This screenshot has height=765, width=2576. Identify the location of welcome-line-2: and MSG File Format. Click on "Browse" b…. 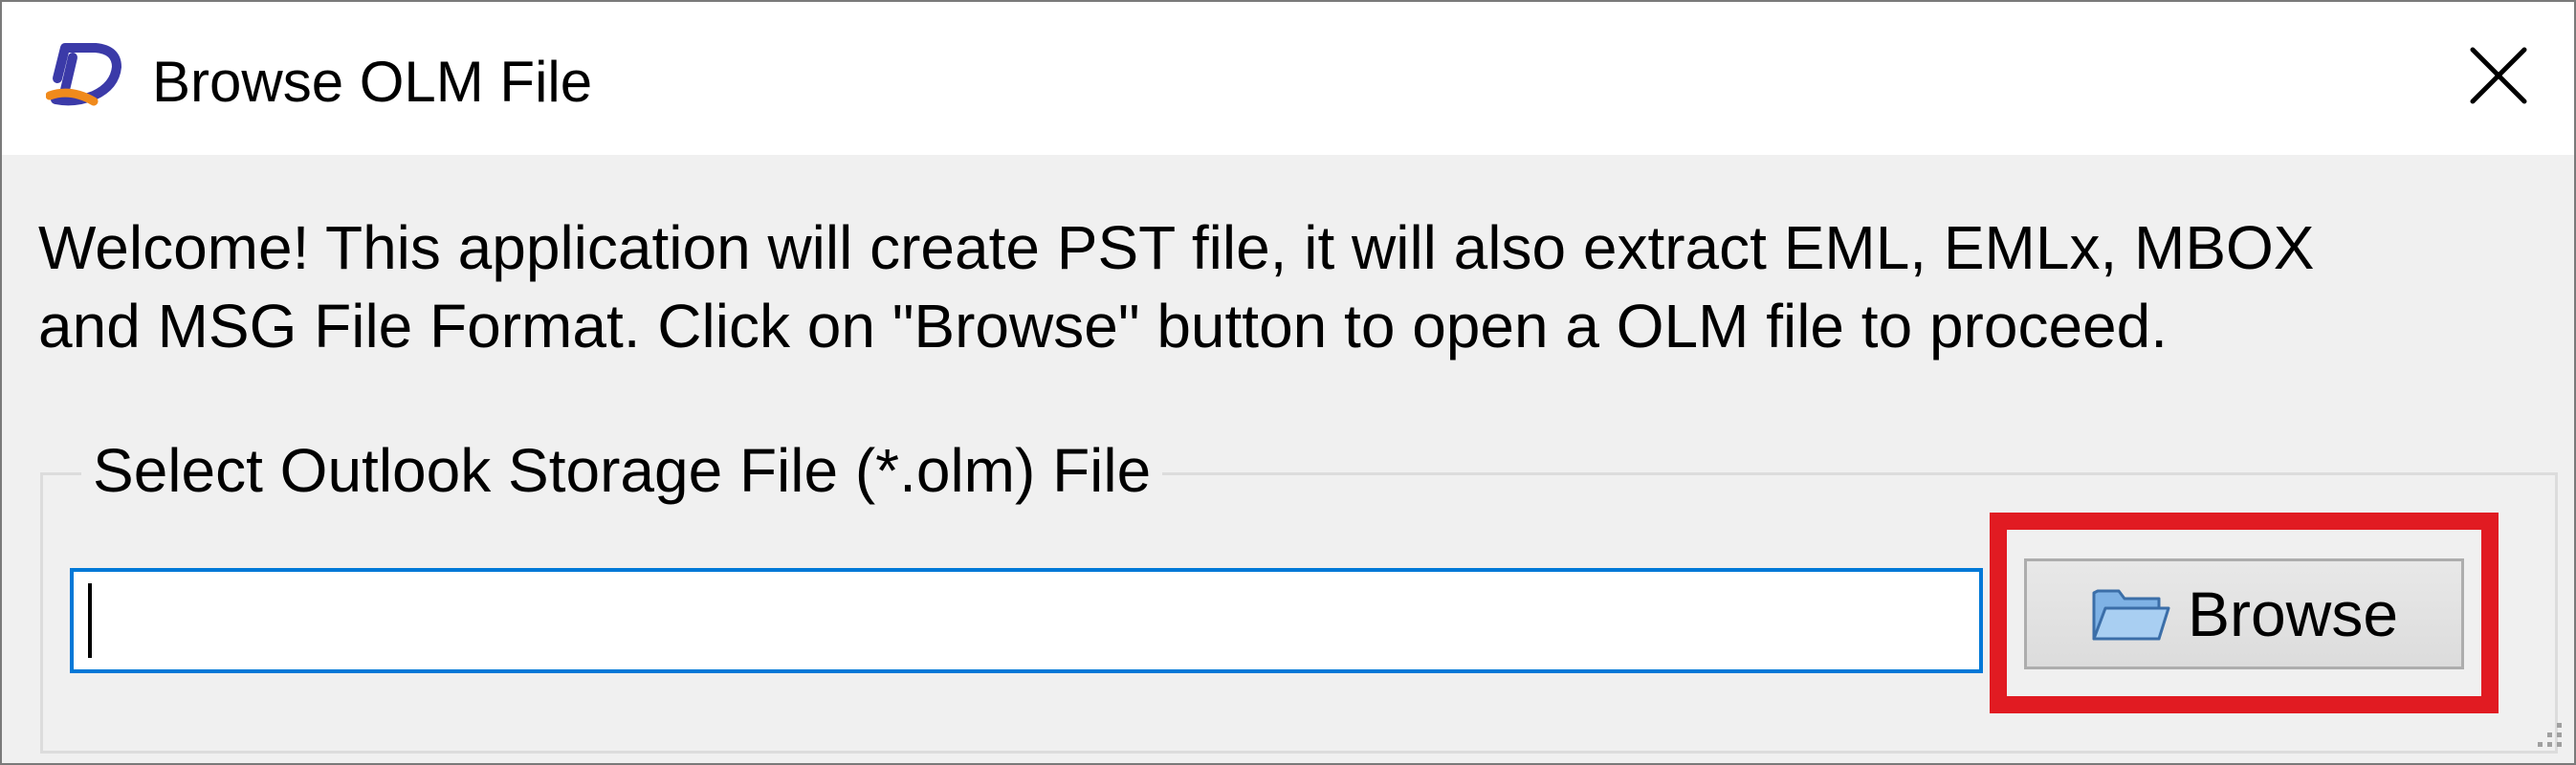
(1103, 327).